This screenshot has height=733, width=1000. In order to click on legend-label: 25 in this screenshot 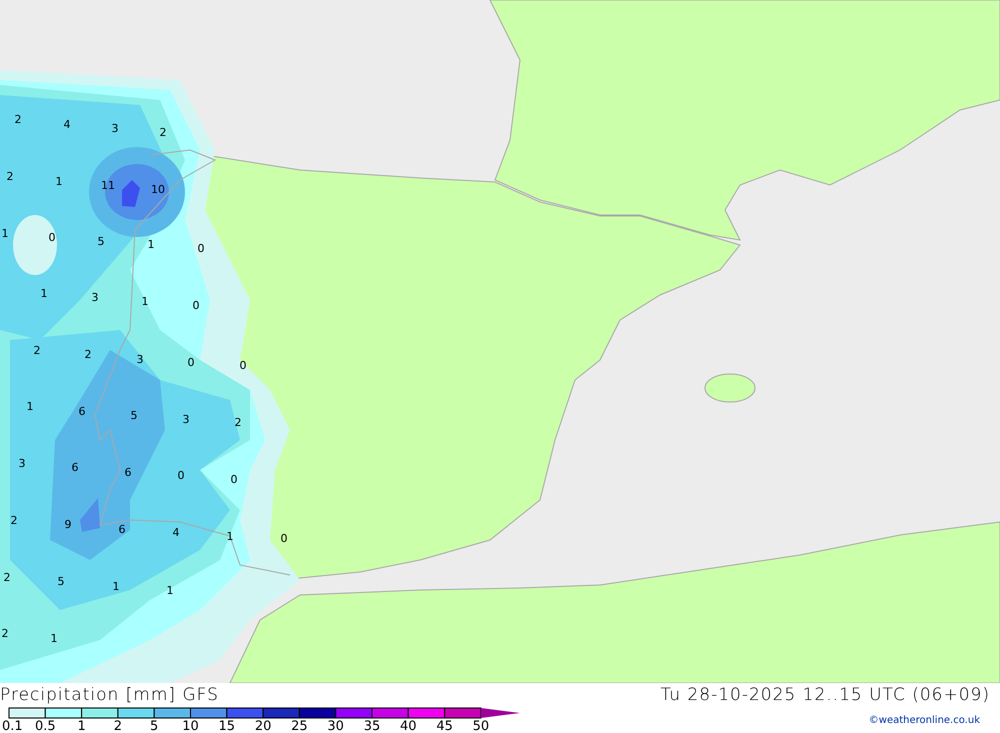, I will do `click(299, 726)`.